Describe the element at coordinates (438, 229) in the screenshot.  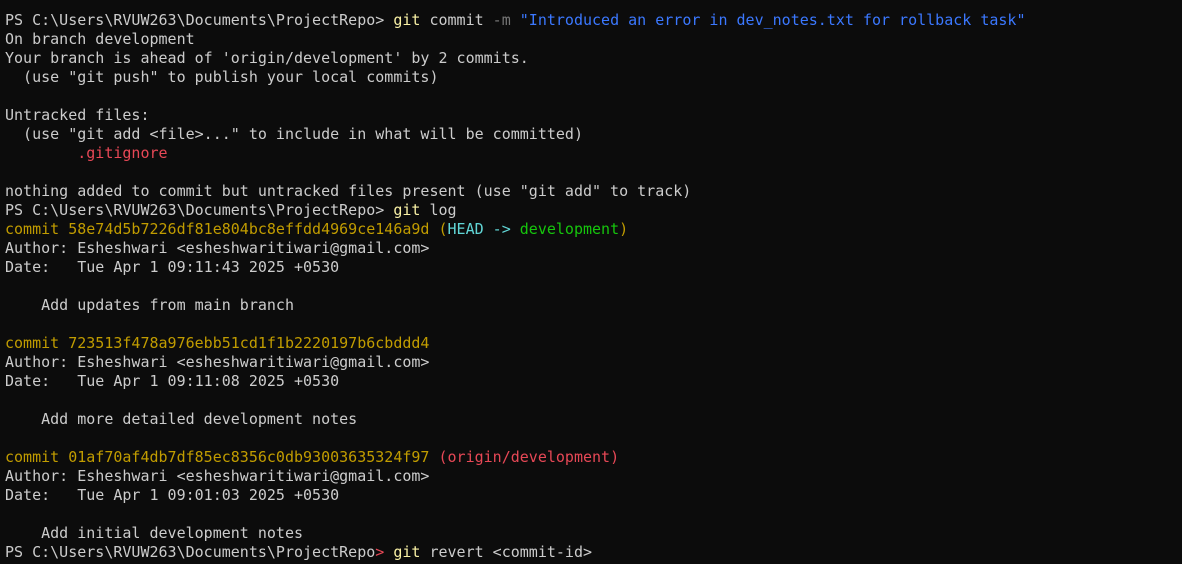
I see `ref-open: (` at that location.